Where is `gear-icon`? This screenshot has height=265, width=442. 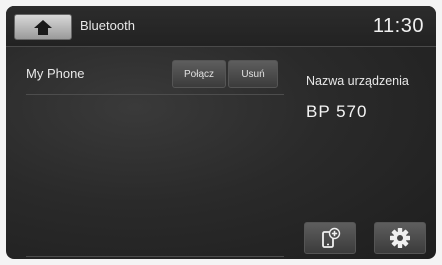
gear-icon is located at coordinates (400, 238).